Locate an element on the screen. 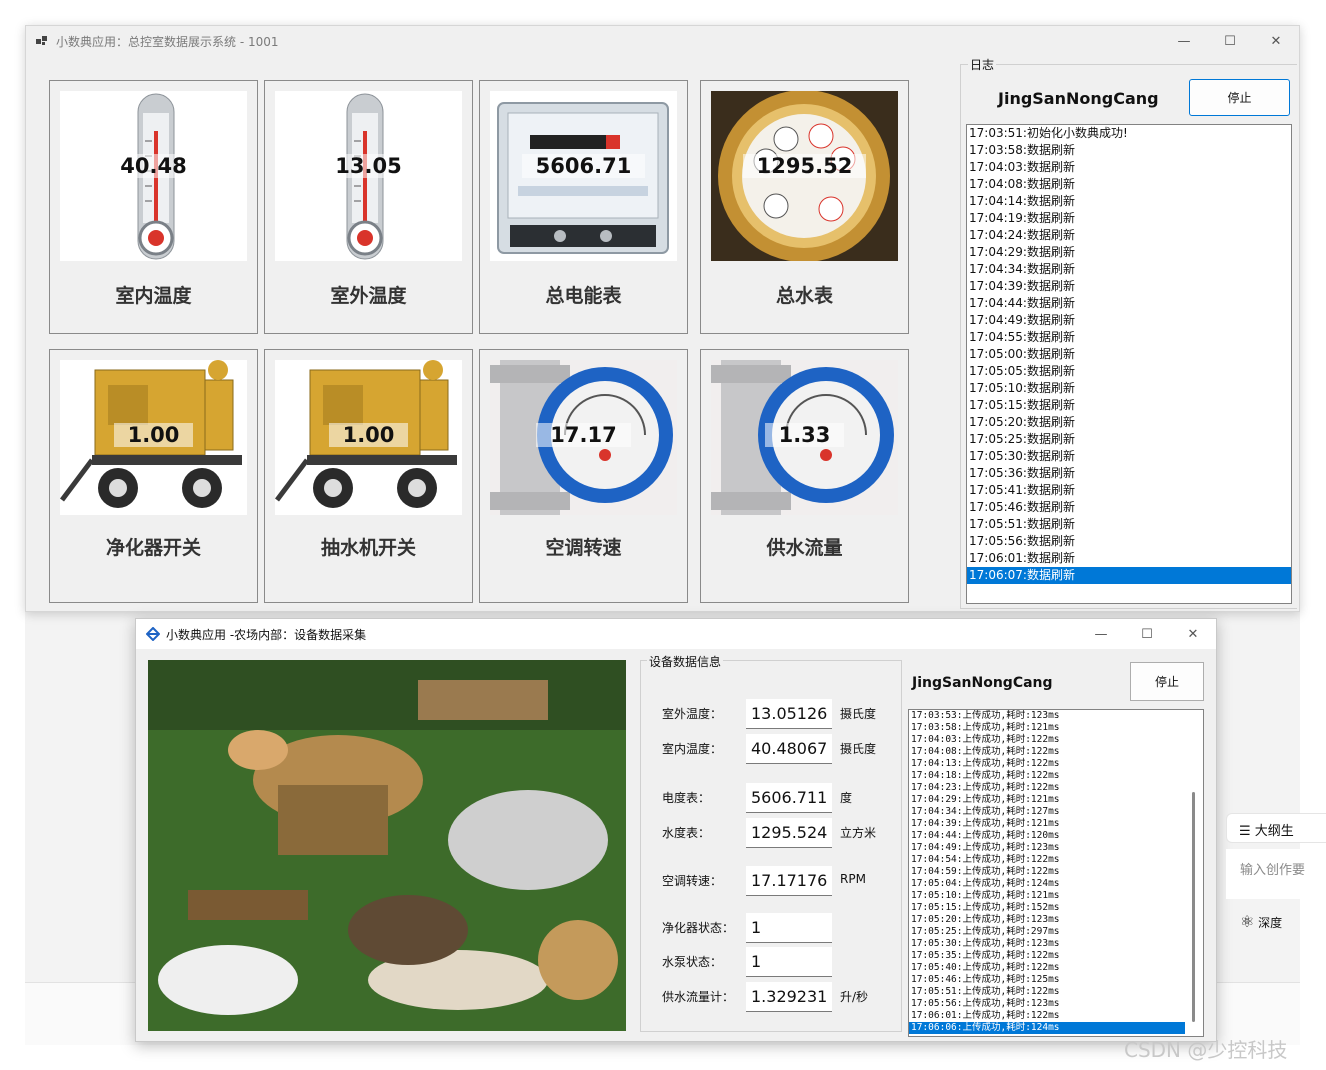 The width and height of the screenshot is (1326, 1070). log-item: 17:04:59:上传成功,耗时:122ms is located at coordinates (1047, 872).